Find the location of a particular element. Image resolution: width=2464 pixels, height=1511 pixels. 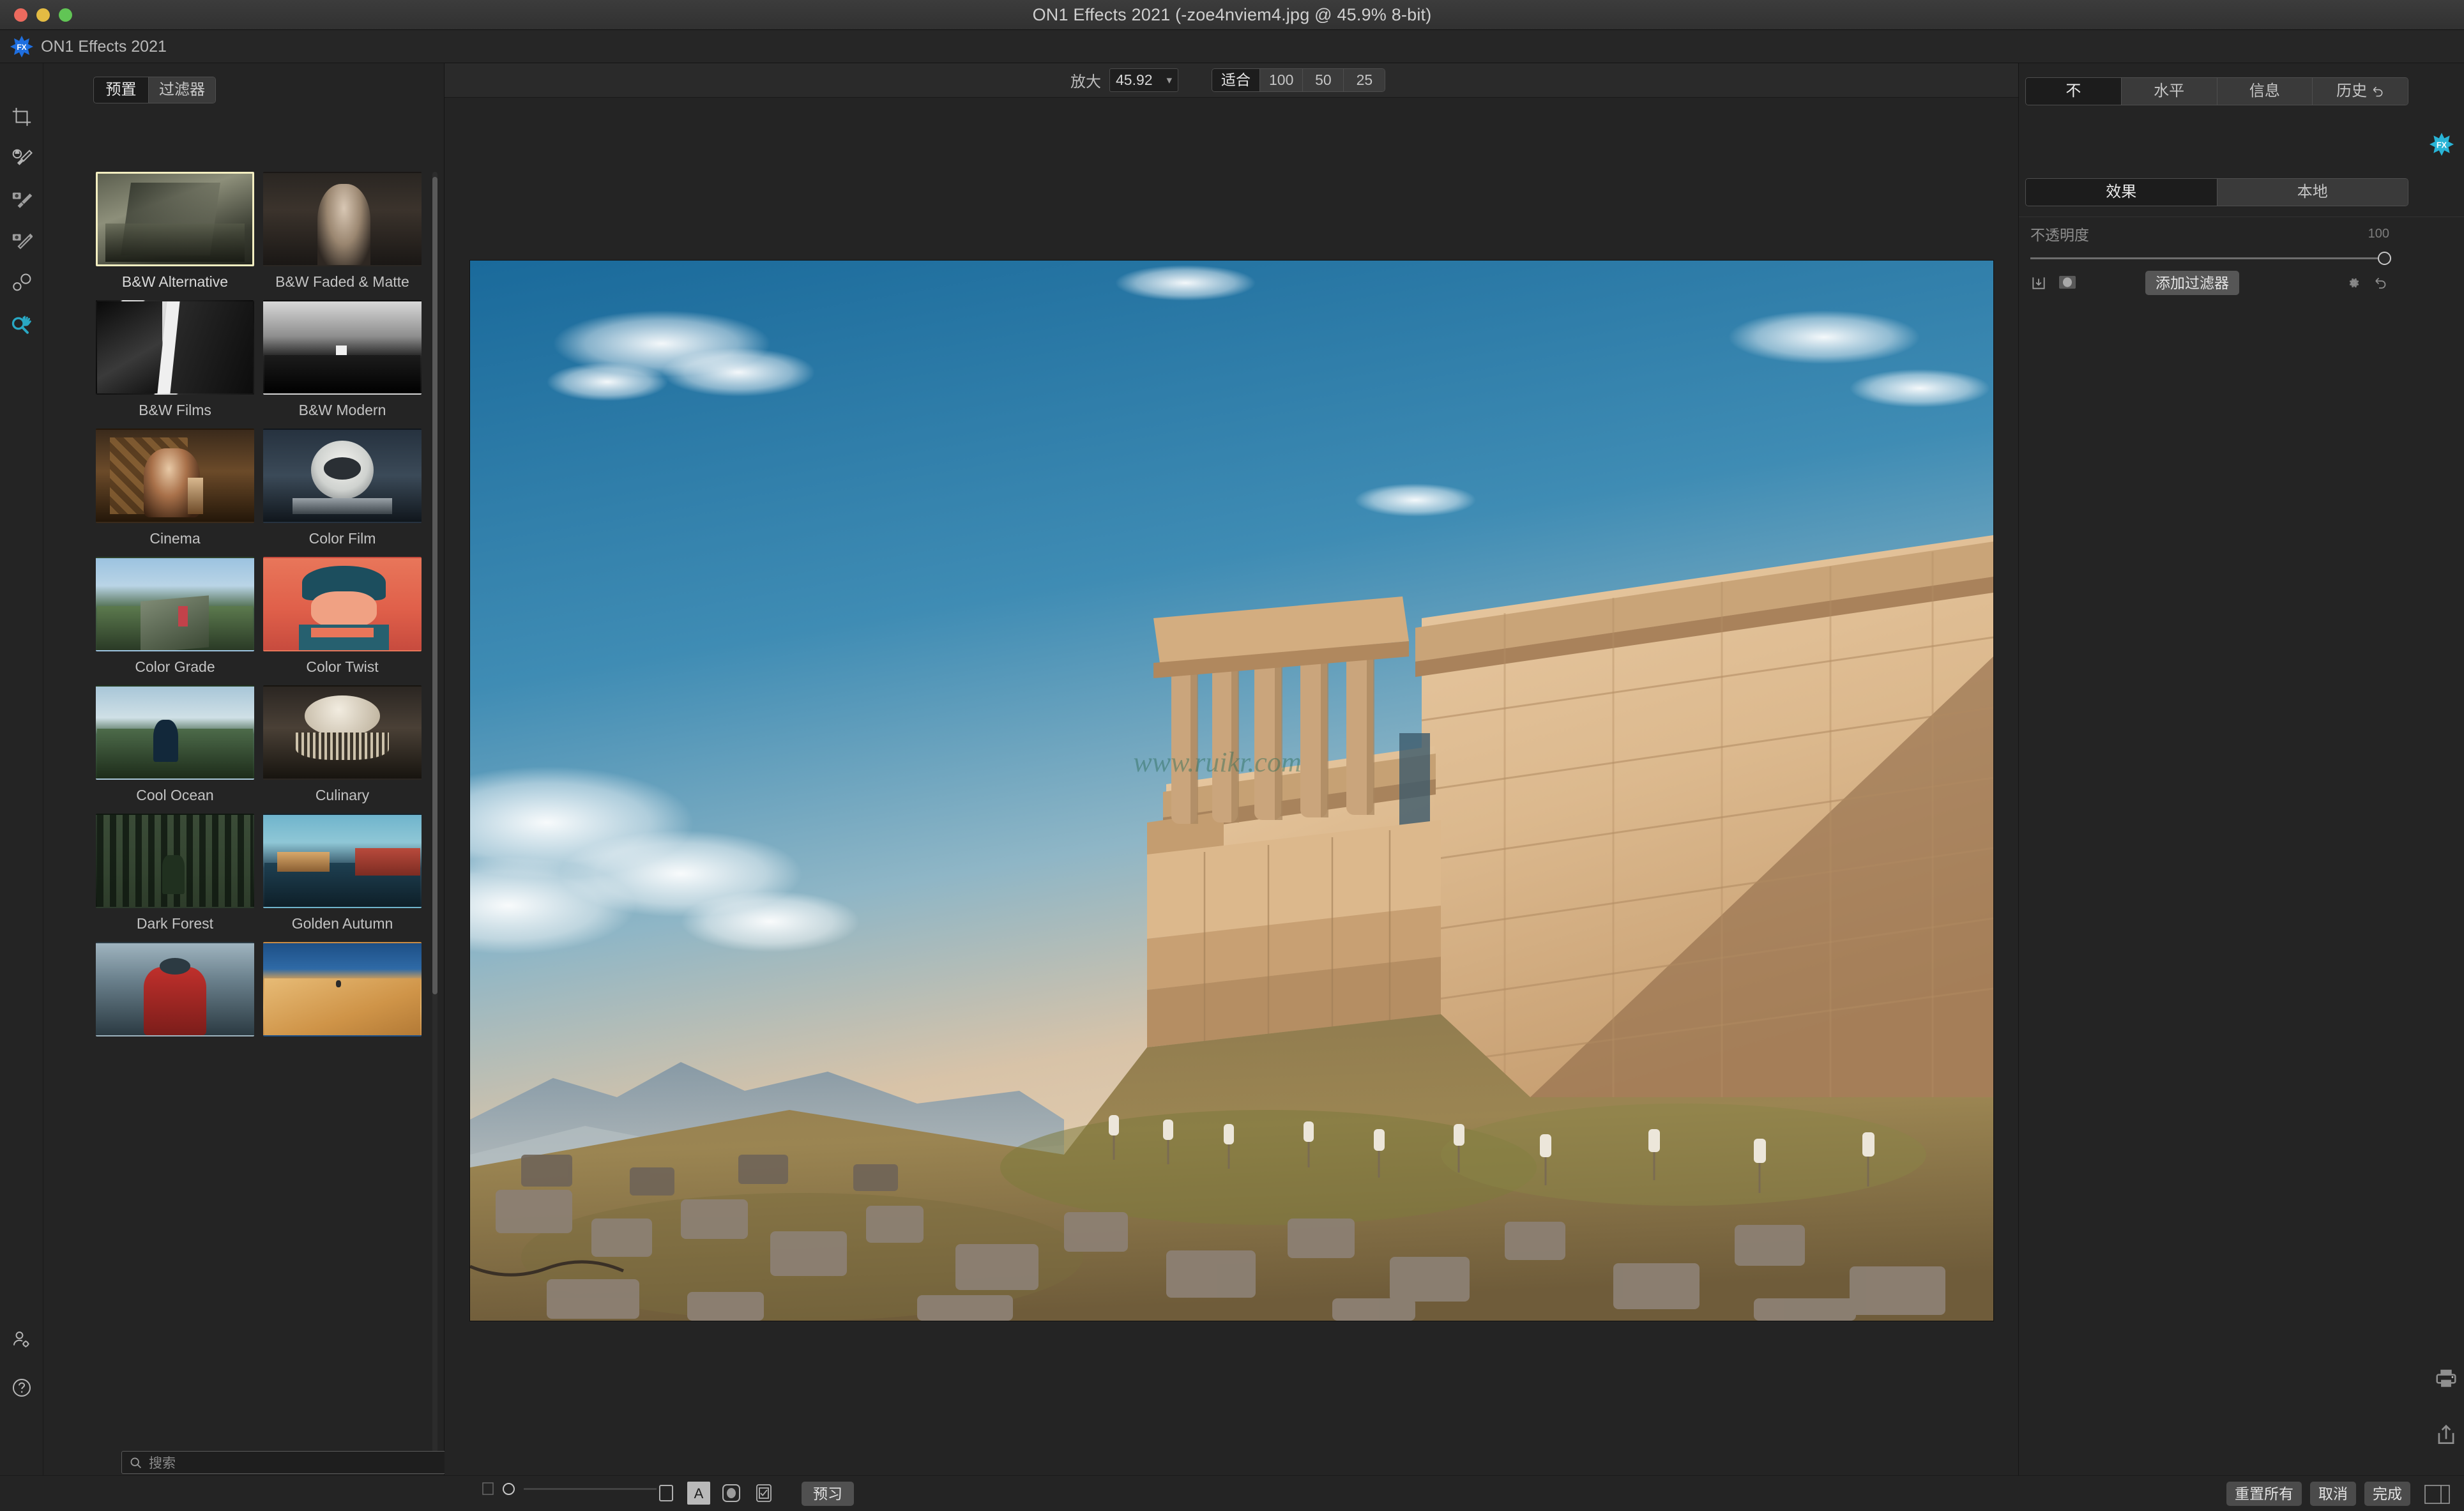

preset-item: B&W Alternative is located at coordinates (175, 231).